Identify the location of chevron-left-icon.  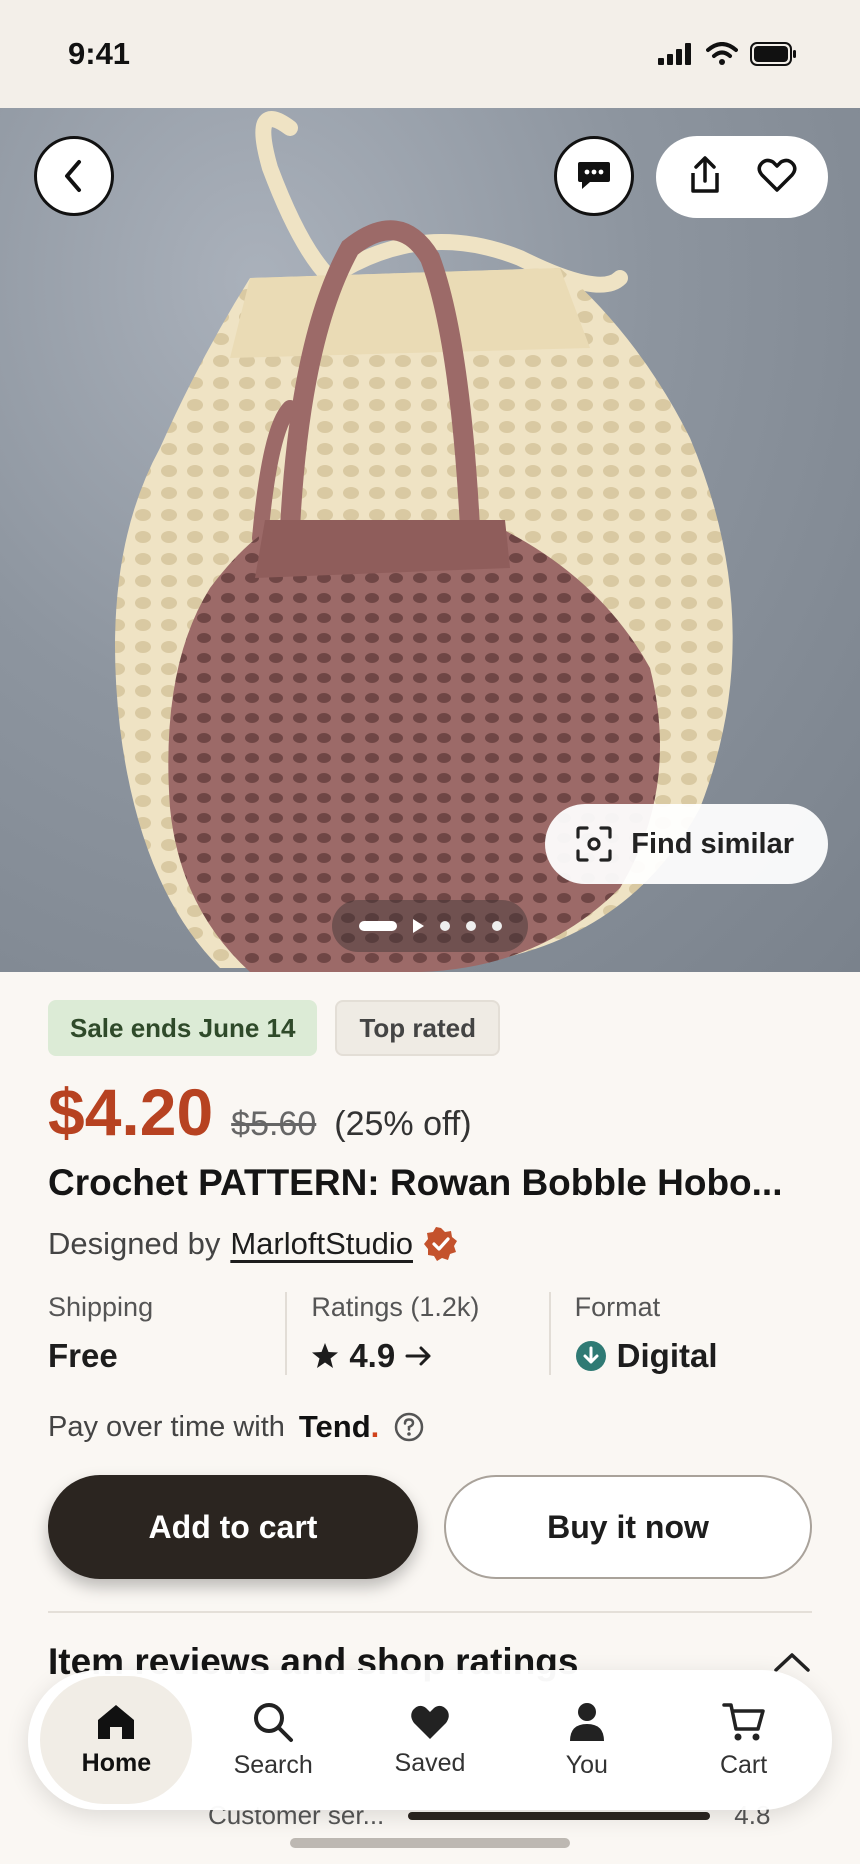
(73, 176).